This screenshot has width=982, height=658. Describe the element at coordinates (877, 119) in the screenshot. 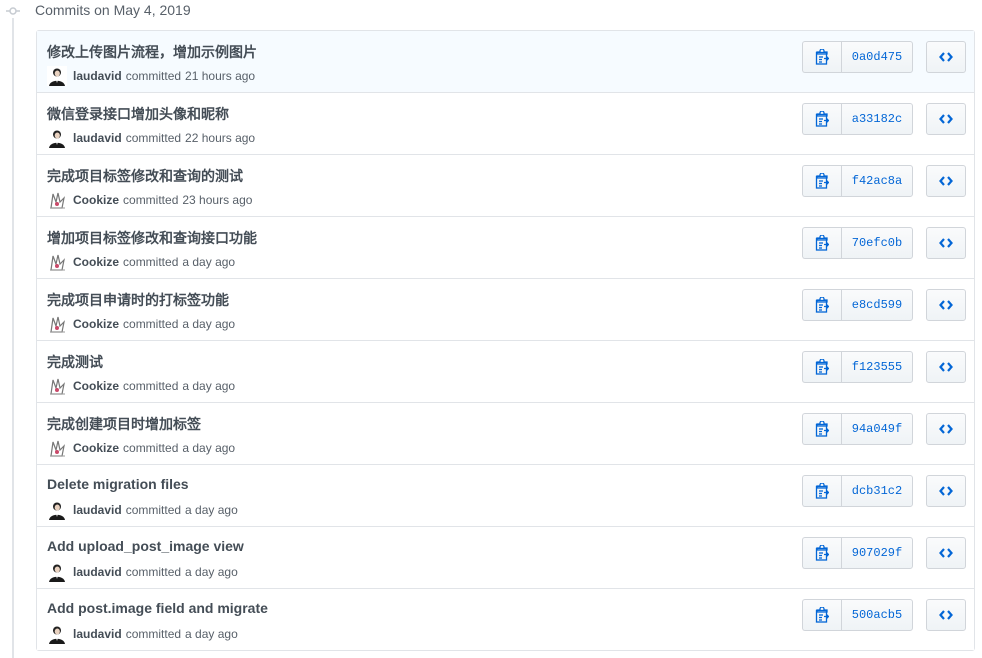

I see `commit-sha-link: a33182c` at that location.